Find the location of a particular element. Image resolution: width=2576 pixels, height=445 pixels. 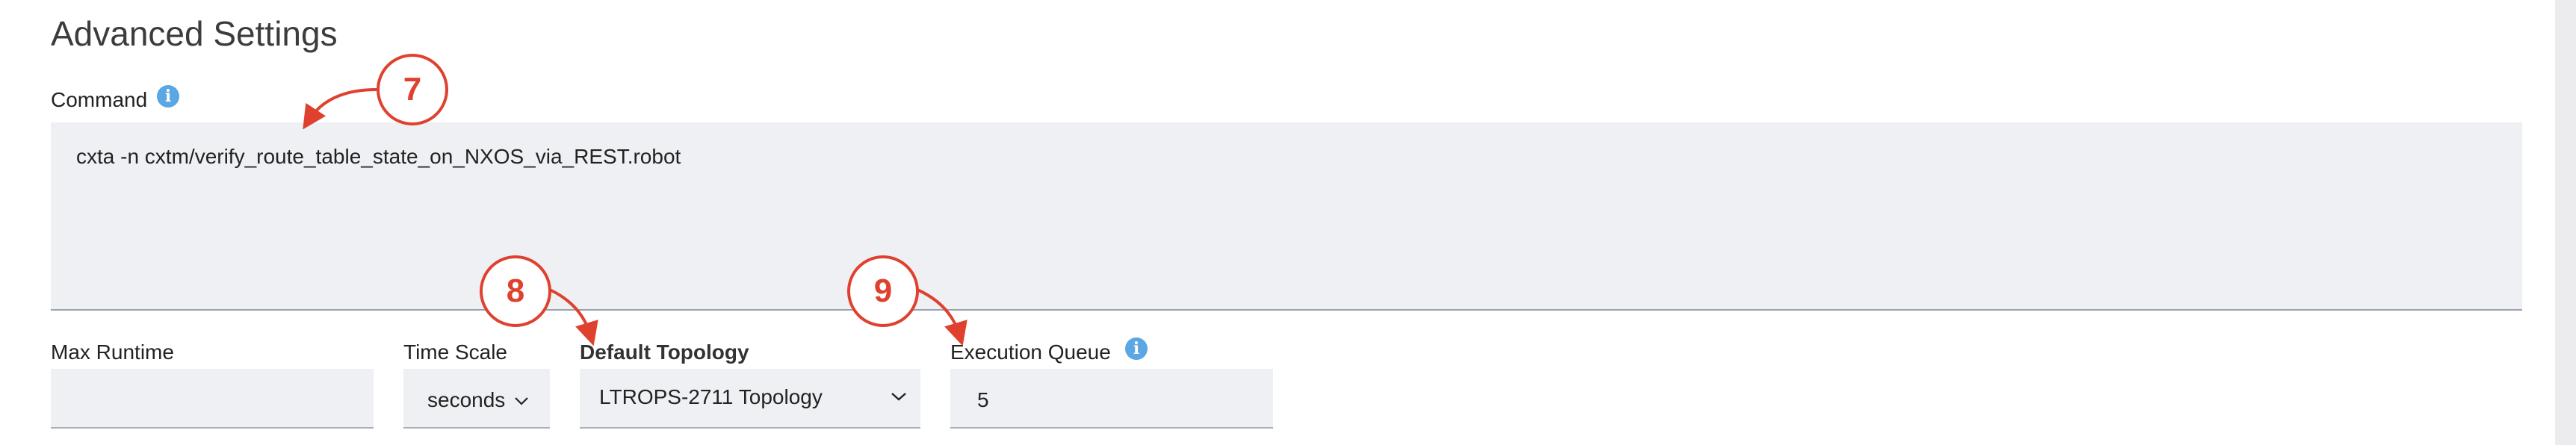

right-gutter is located at coordinates (2565, 222).